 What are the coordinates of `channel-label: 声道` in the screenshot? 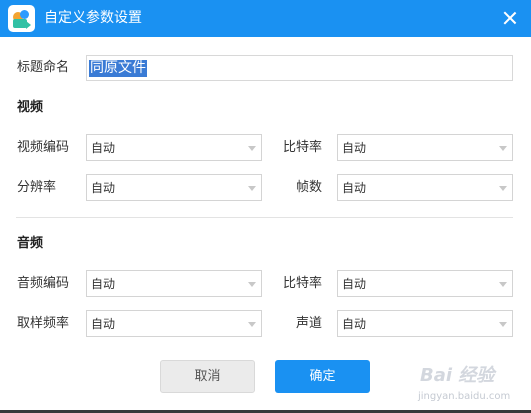 It's located at (309, 323).